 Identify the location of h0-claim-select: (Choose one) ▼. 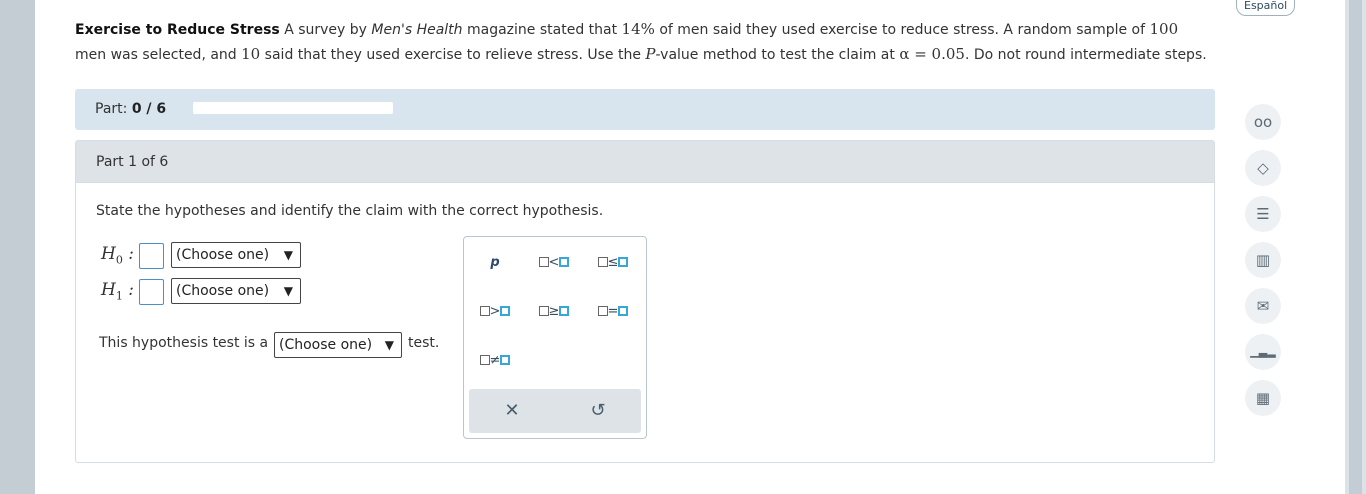
(236, 255).